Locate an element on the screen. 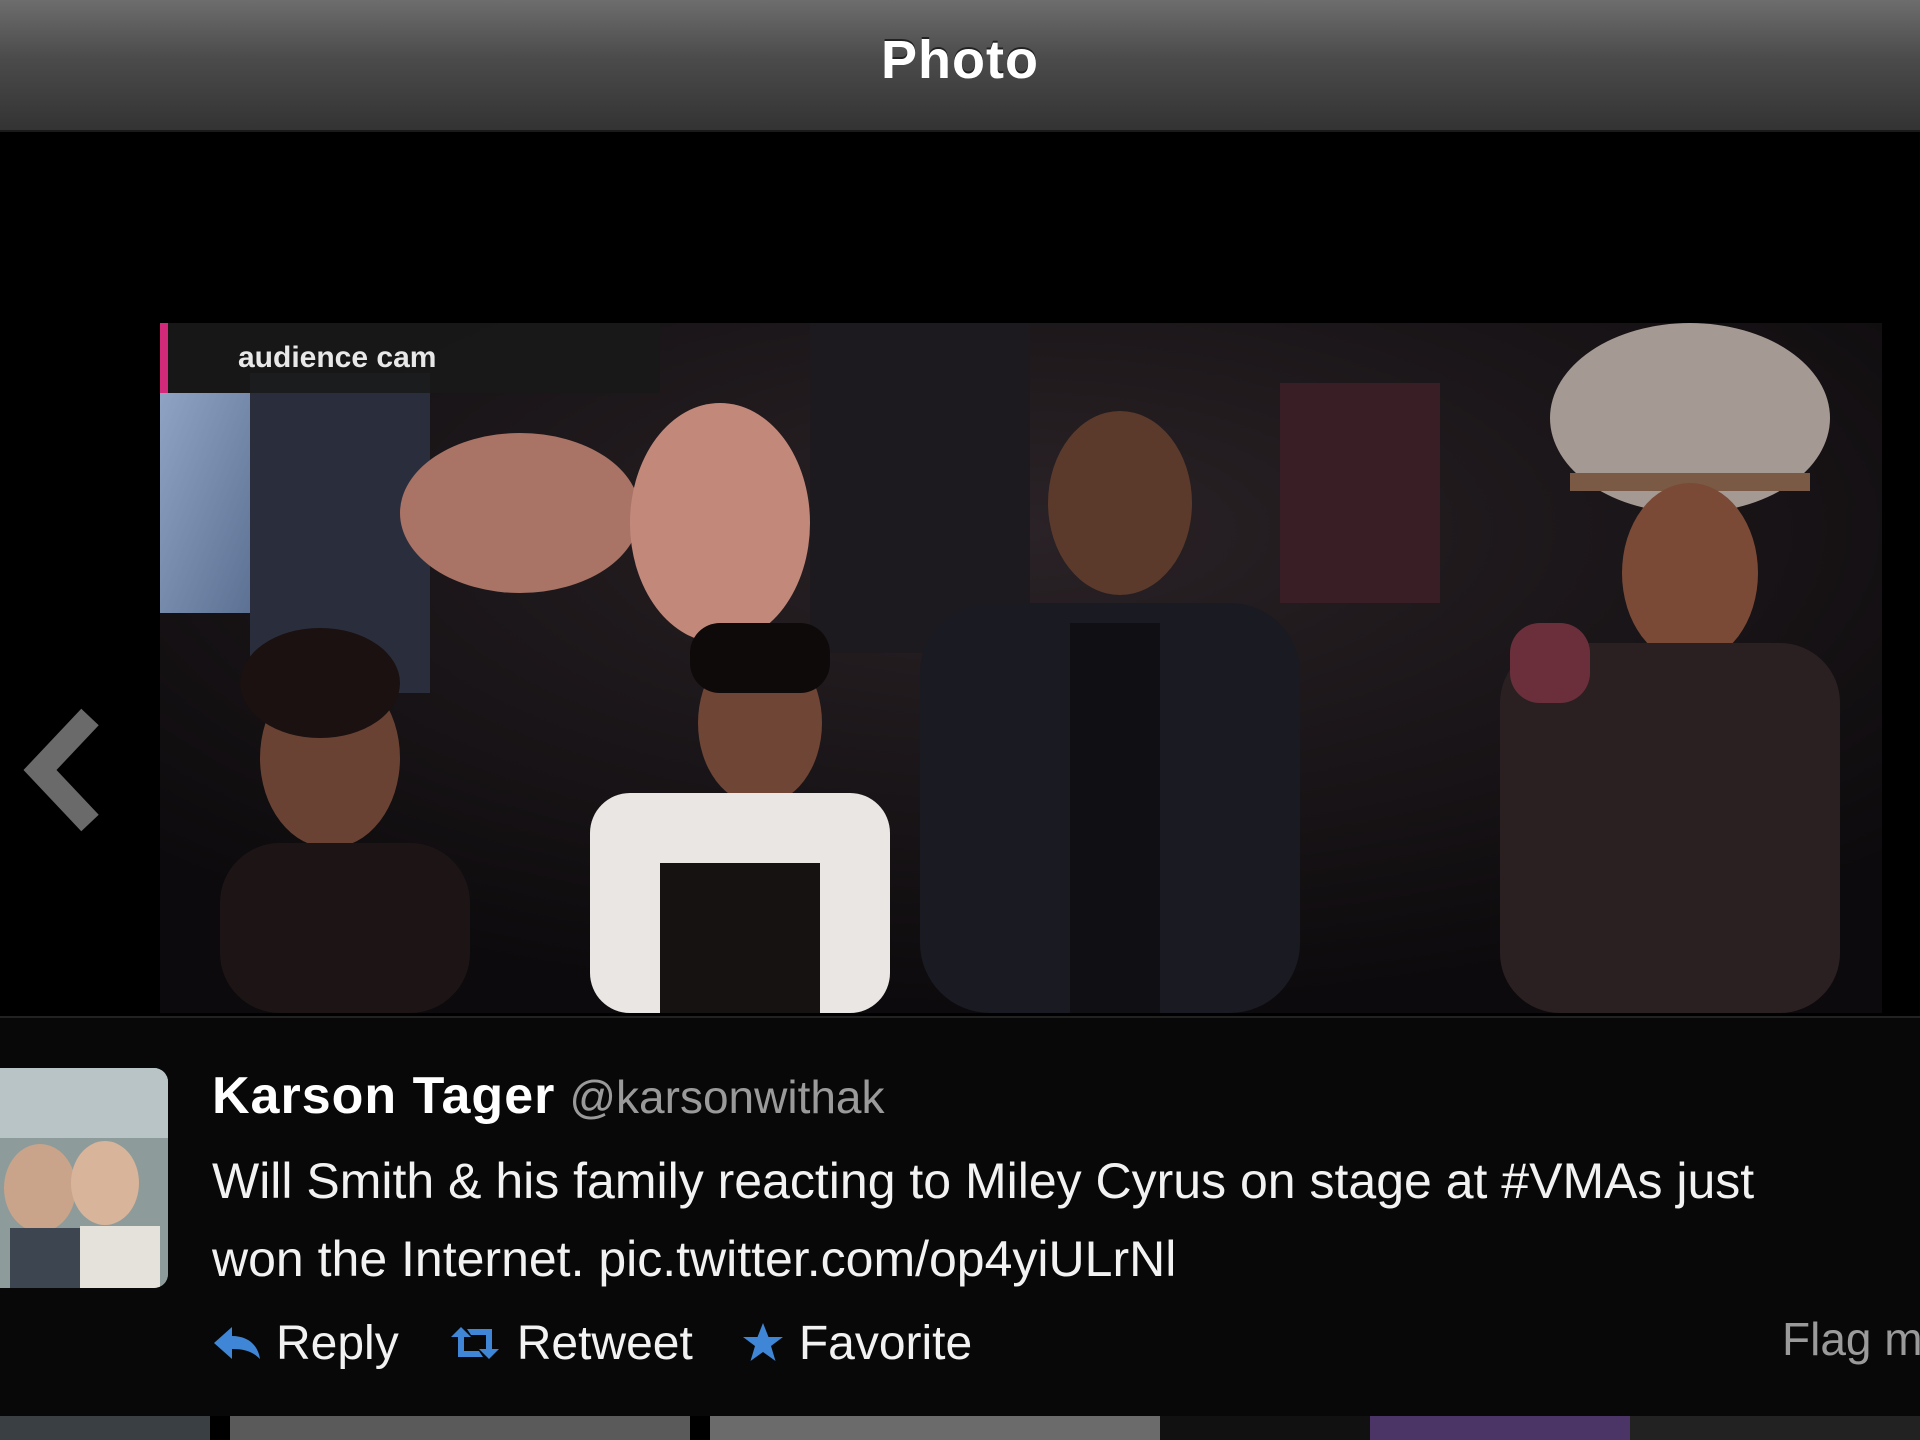 This screenshot has width=1920, height=1440. favorite-button: Favorite is located at coordinates (856, 1343).